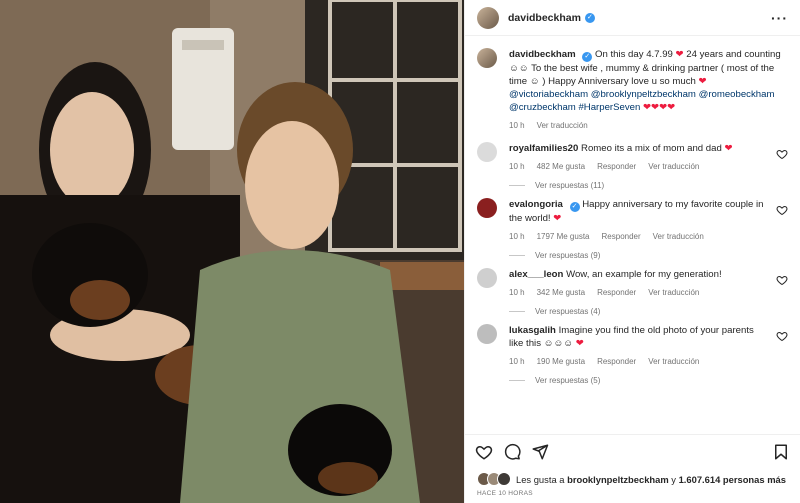 Image resolution: width=800 pixels, height=503 pixels. What do you see at coordinates (517, 125) in the screenshot?
I see `caption-time: 10 h` at bounding box center [517, 125].